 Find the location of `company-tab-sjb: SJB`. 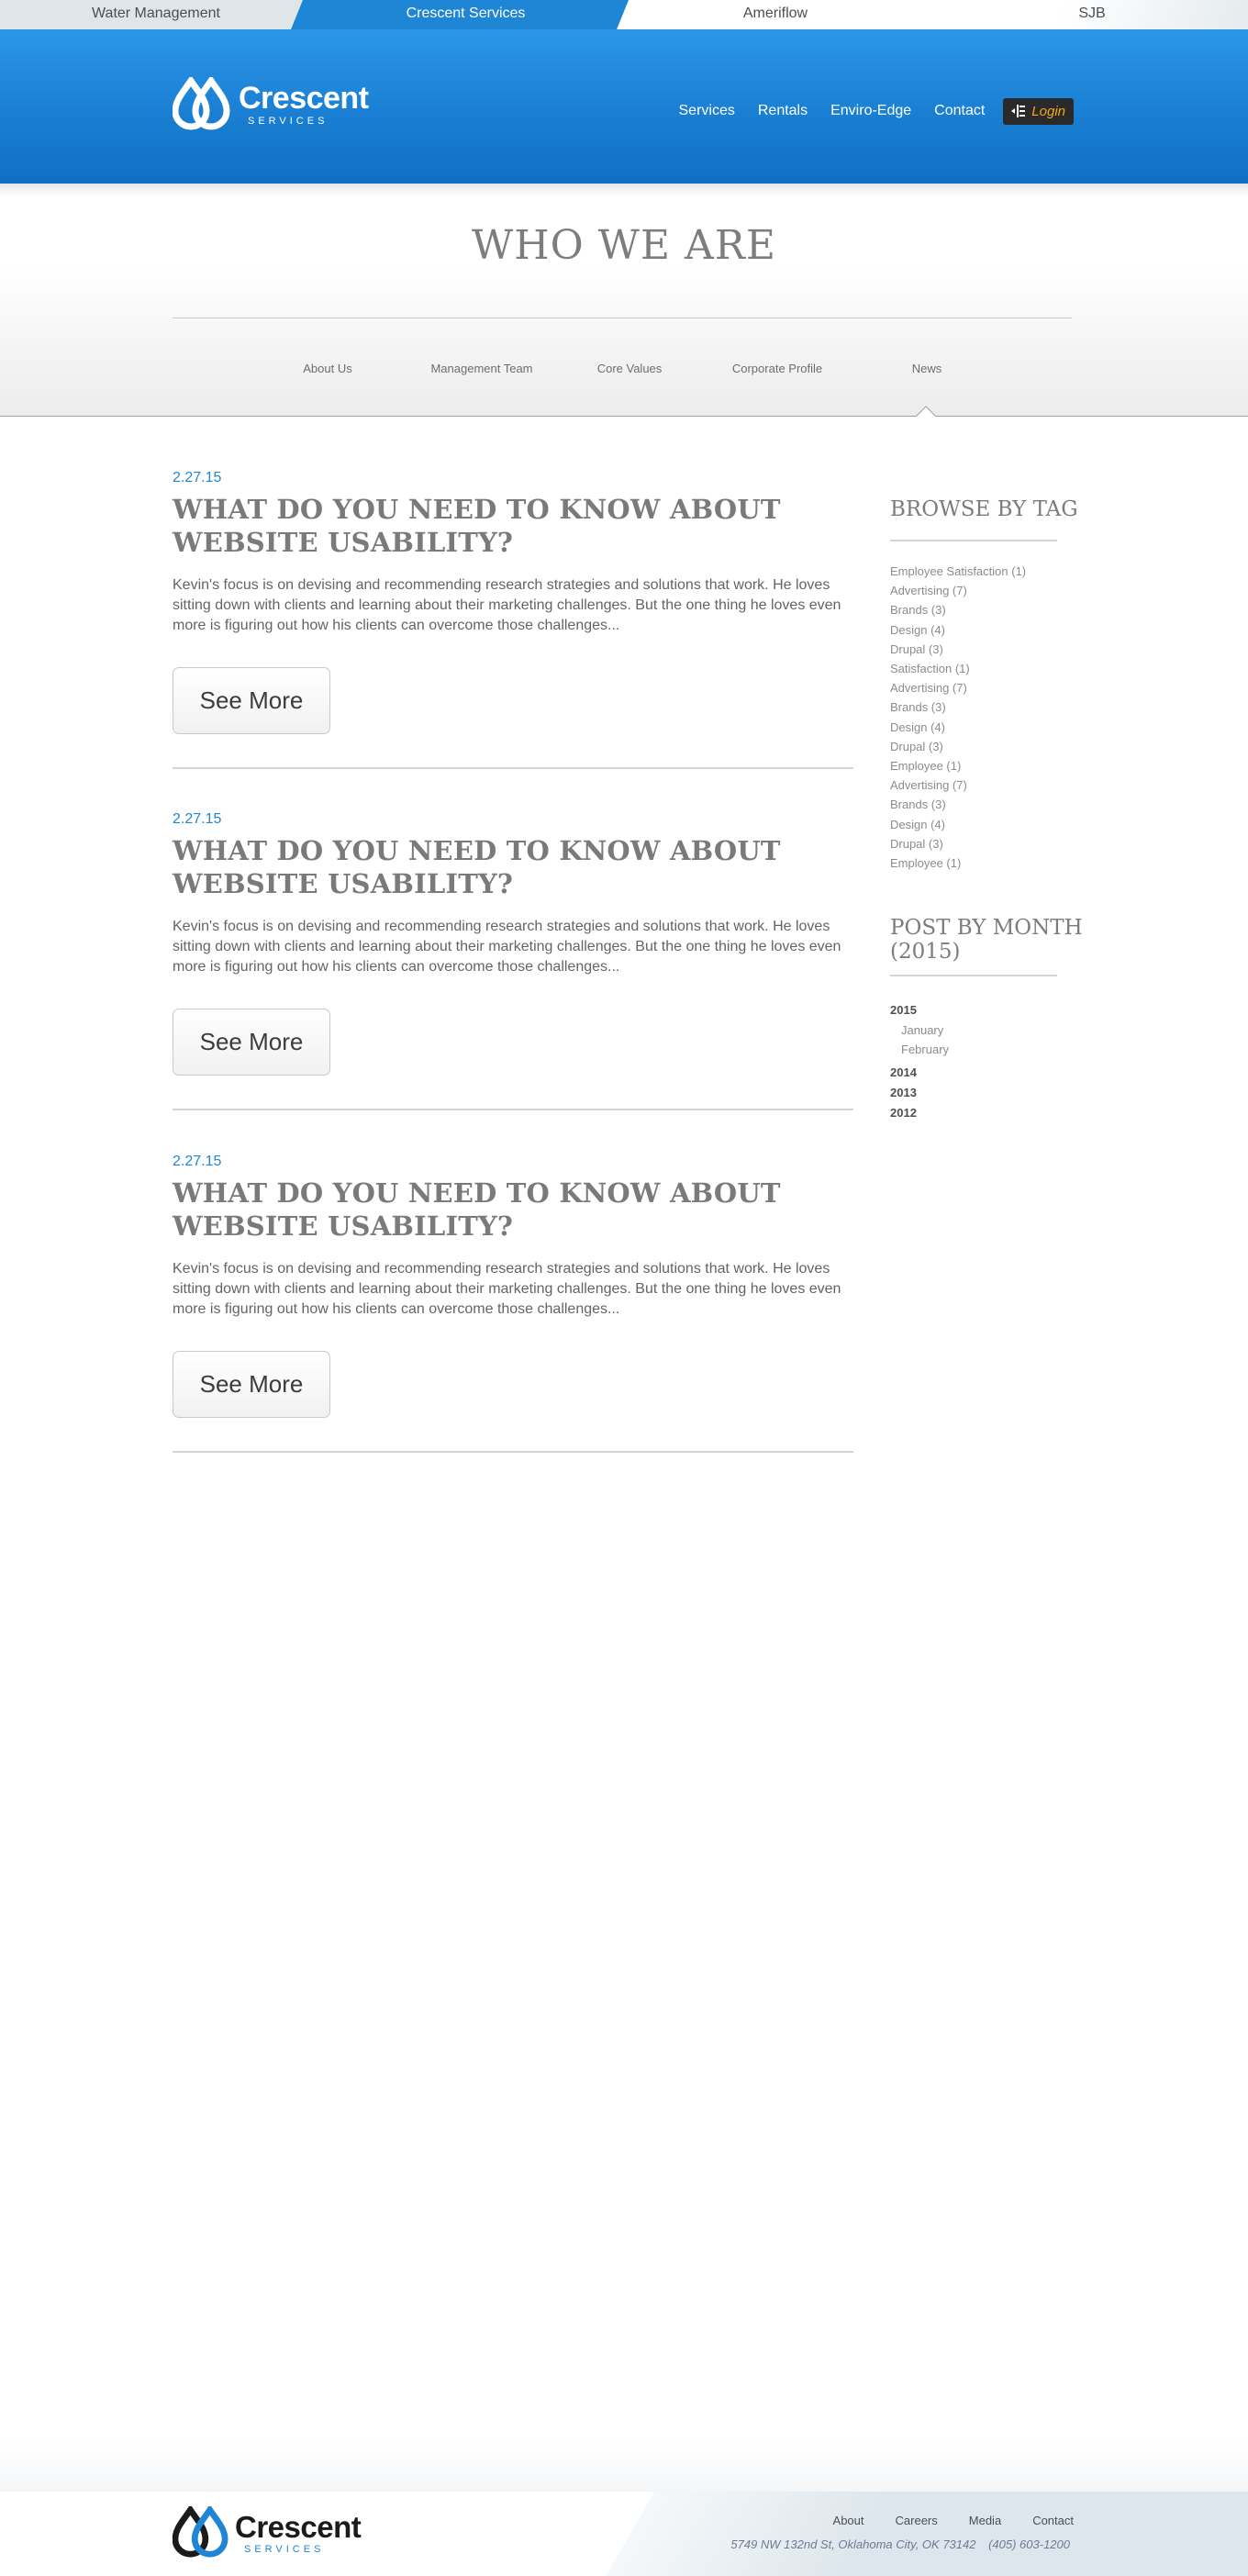

company-tab-sjb: SJB is located at coordinates (1092, 15).